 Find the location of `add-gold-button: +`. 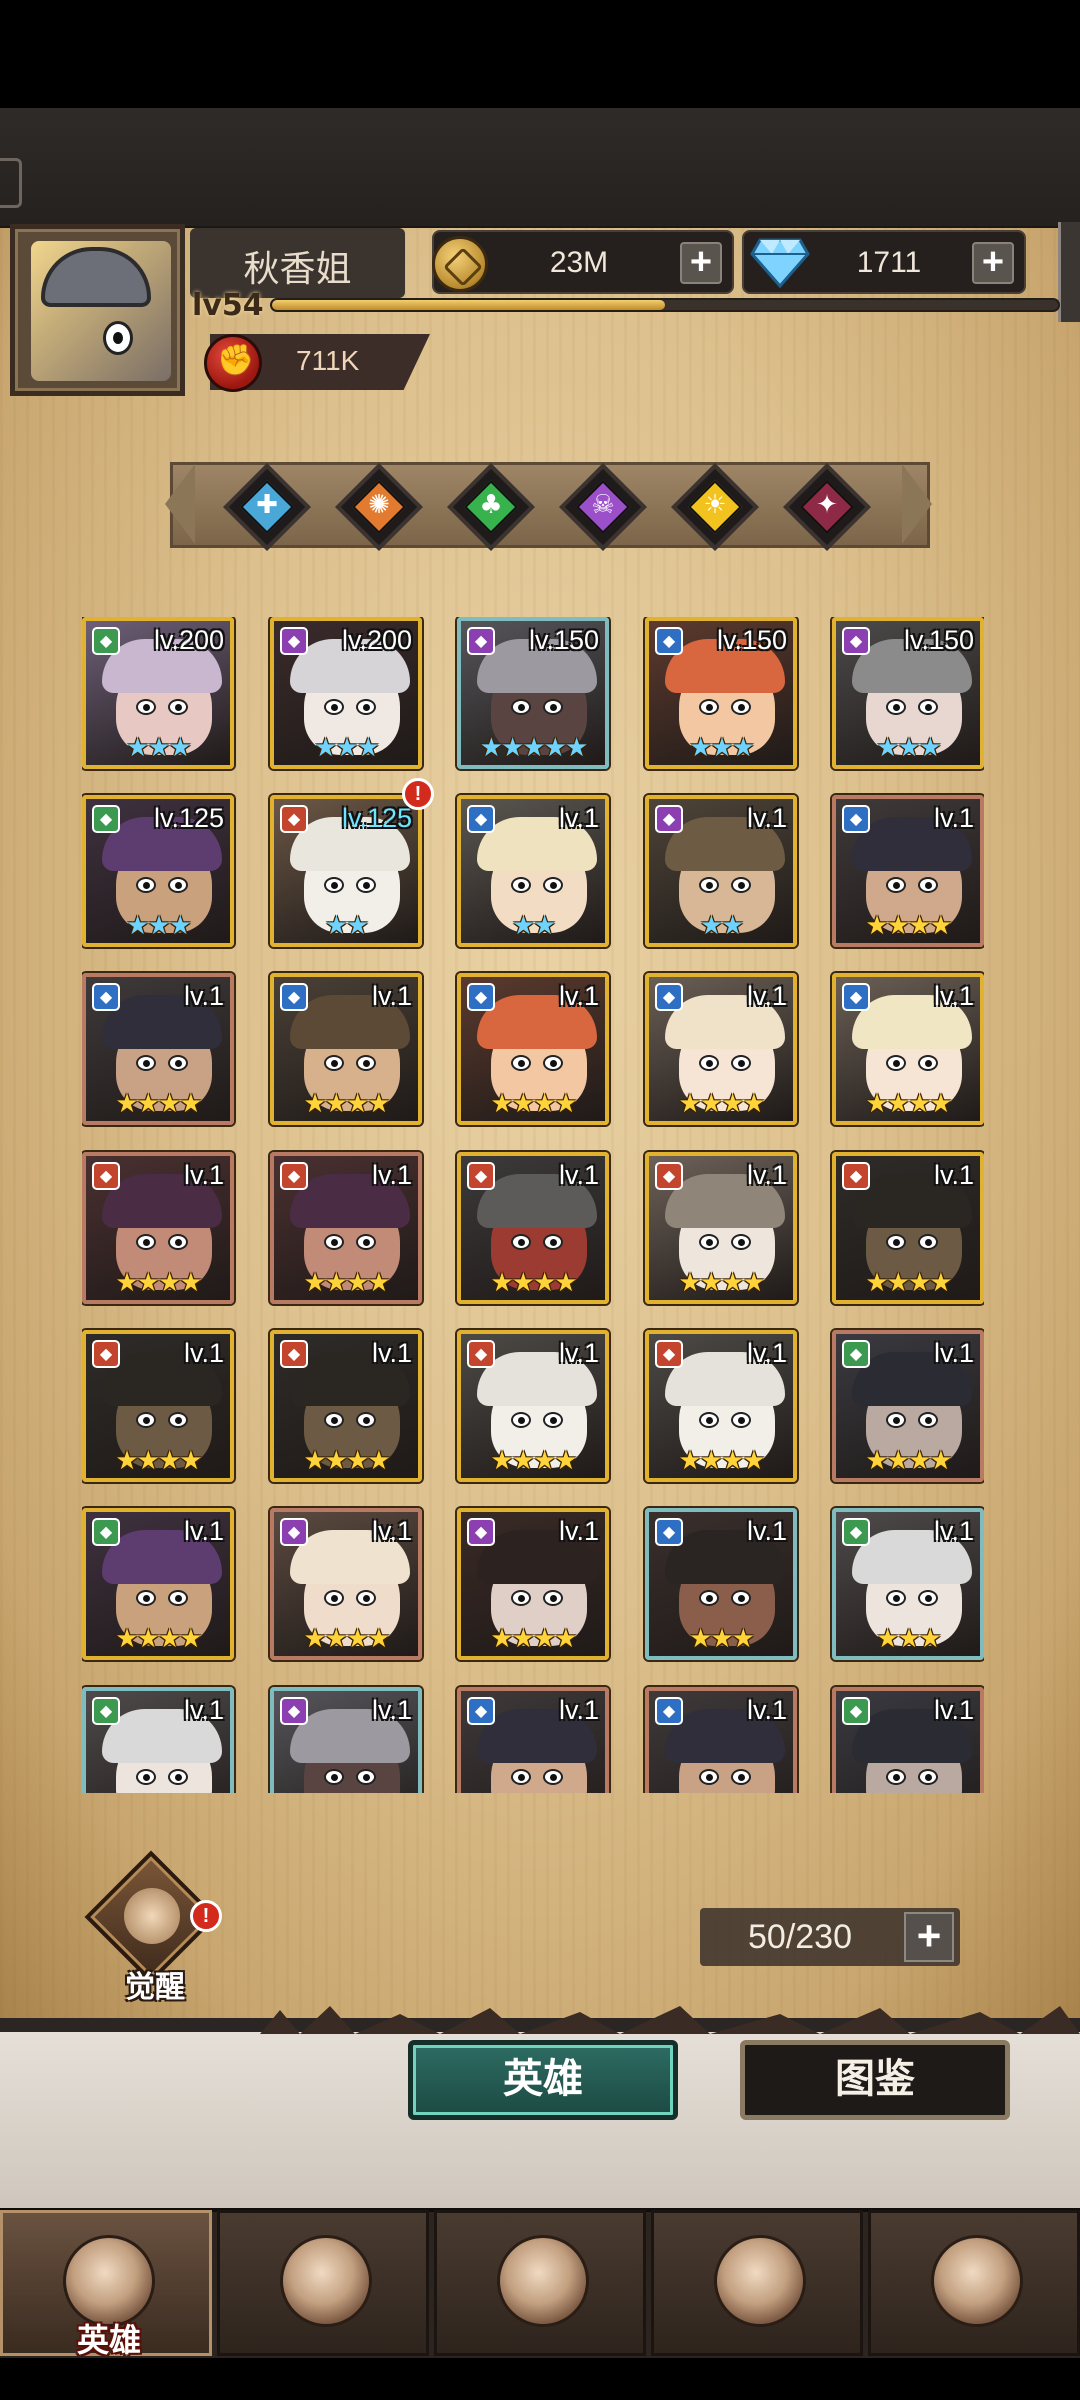

add-gold-button: + is located at coordinates (701, 263).